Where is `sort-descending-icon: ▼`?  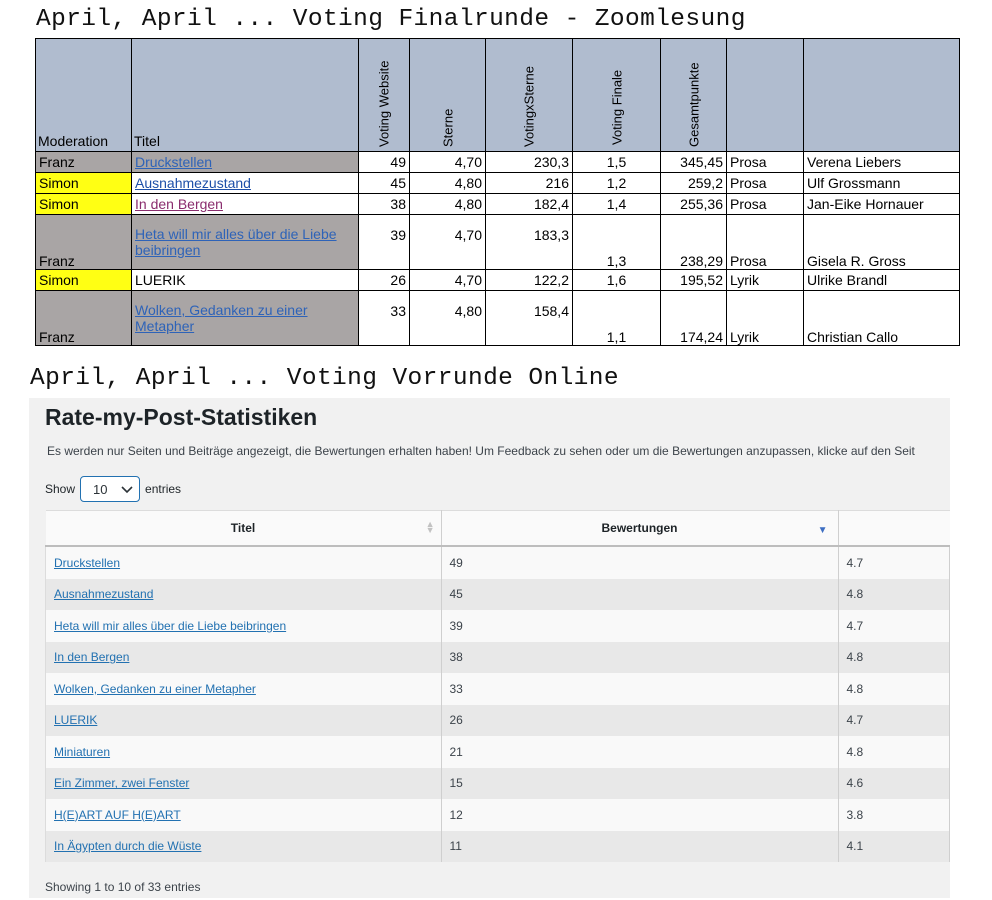 sort-descending-icon: ▼ is located at coordinates (822, 530).